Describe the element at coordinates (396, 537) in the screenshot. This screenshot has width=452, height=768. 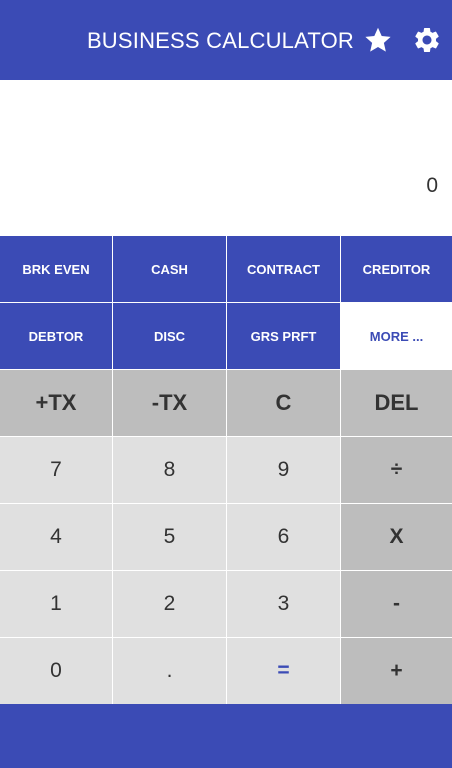
I see `multiply-button: X` at that location.